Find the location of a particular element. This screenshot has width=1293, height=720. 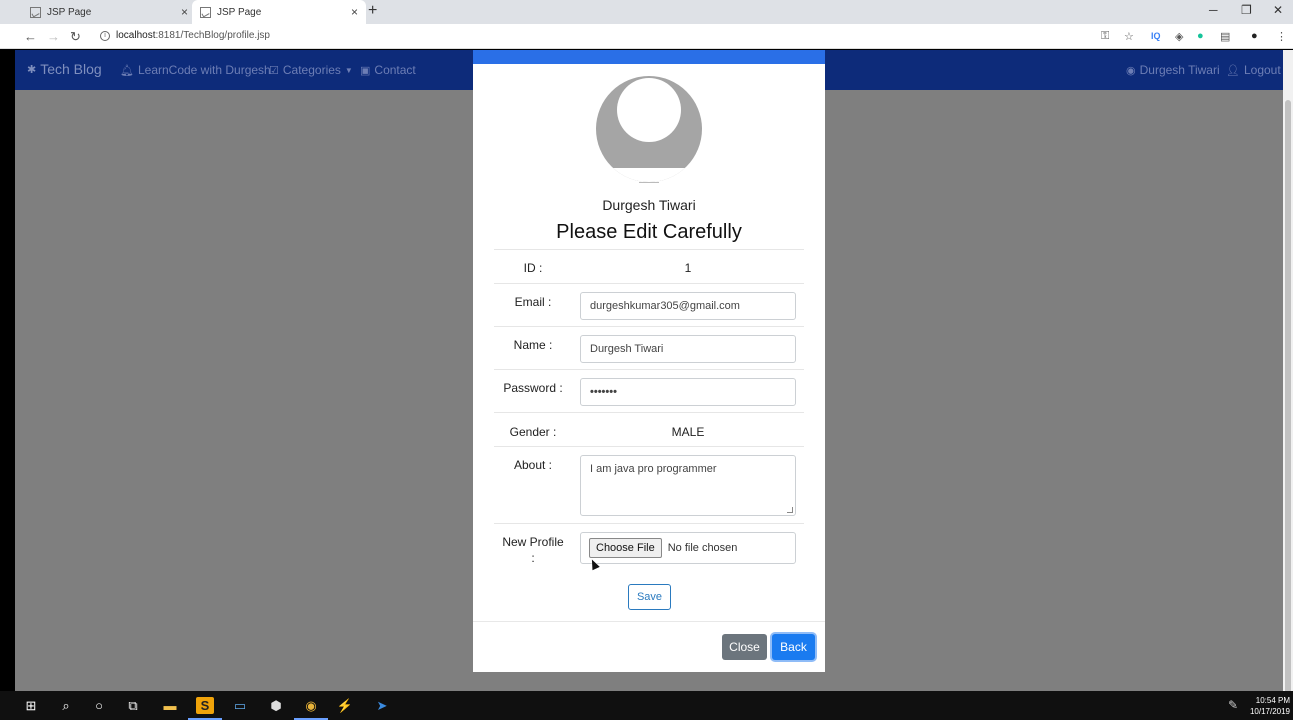

task-view-icon: ⧉ is located at coordinates (133, 705).